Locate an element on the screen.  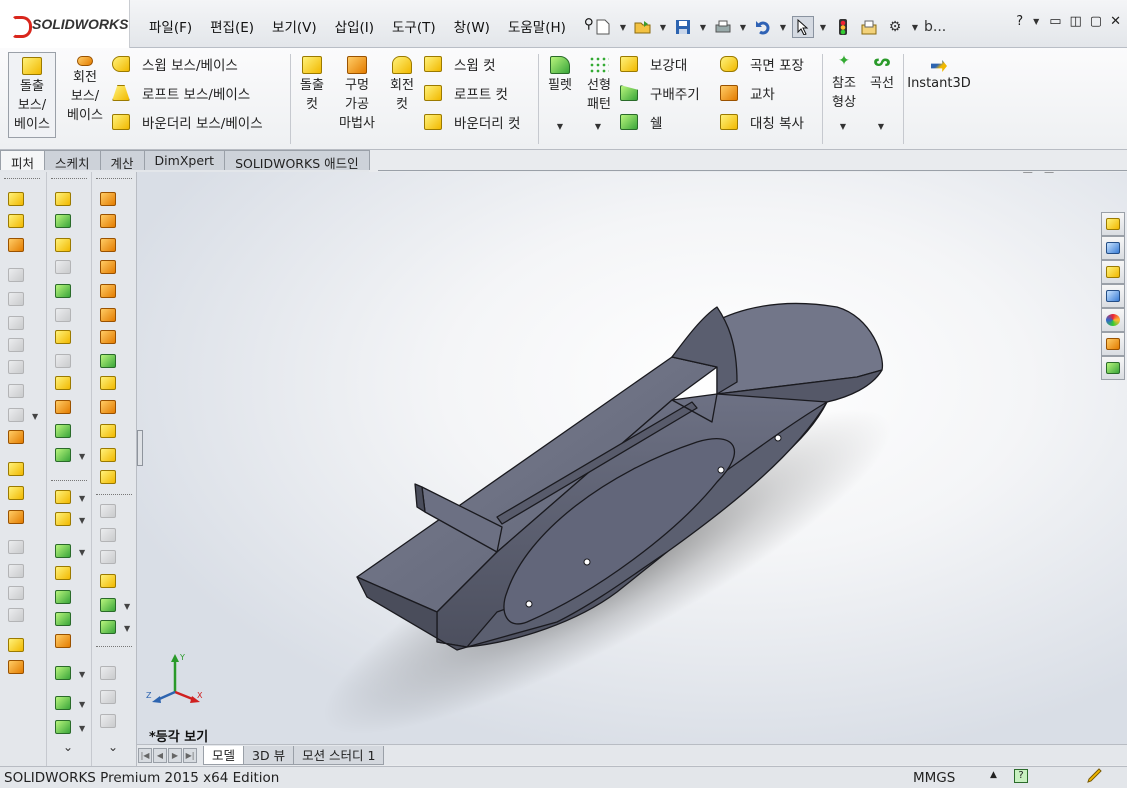
tab-sketch: 스케치 is located at coordinates (72, 160).